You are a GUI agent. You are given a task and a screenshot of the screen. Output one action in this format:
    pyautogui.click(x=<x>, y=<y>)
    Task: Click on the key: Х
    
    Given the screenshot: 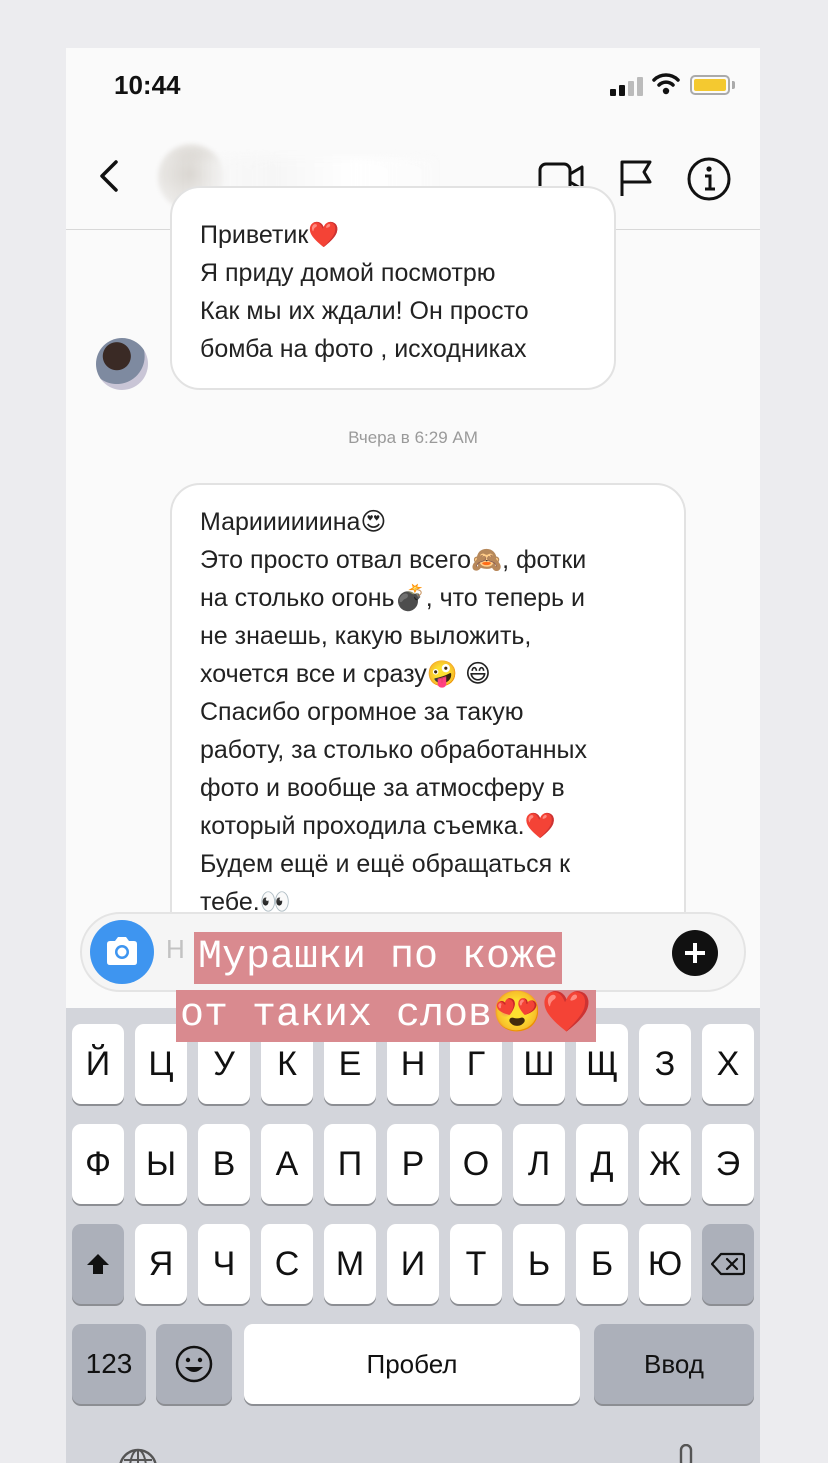 What is the action you would take?
    pyautogui.click(x=728, y=1064)
    